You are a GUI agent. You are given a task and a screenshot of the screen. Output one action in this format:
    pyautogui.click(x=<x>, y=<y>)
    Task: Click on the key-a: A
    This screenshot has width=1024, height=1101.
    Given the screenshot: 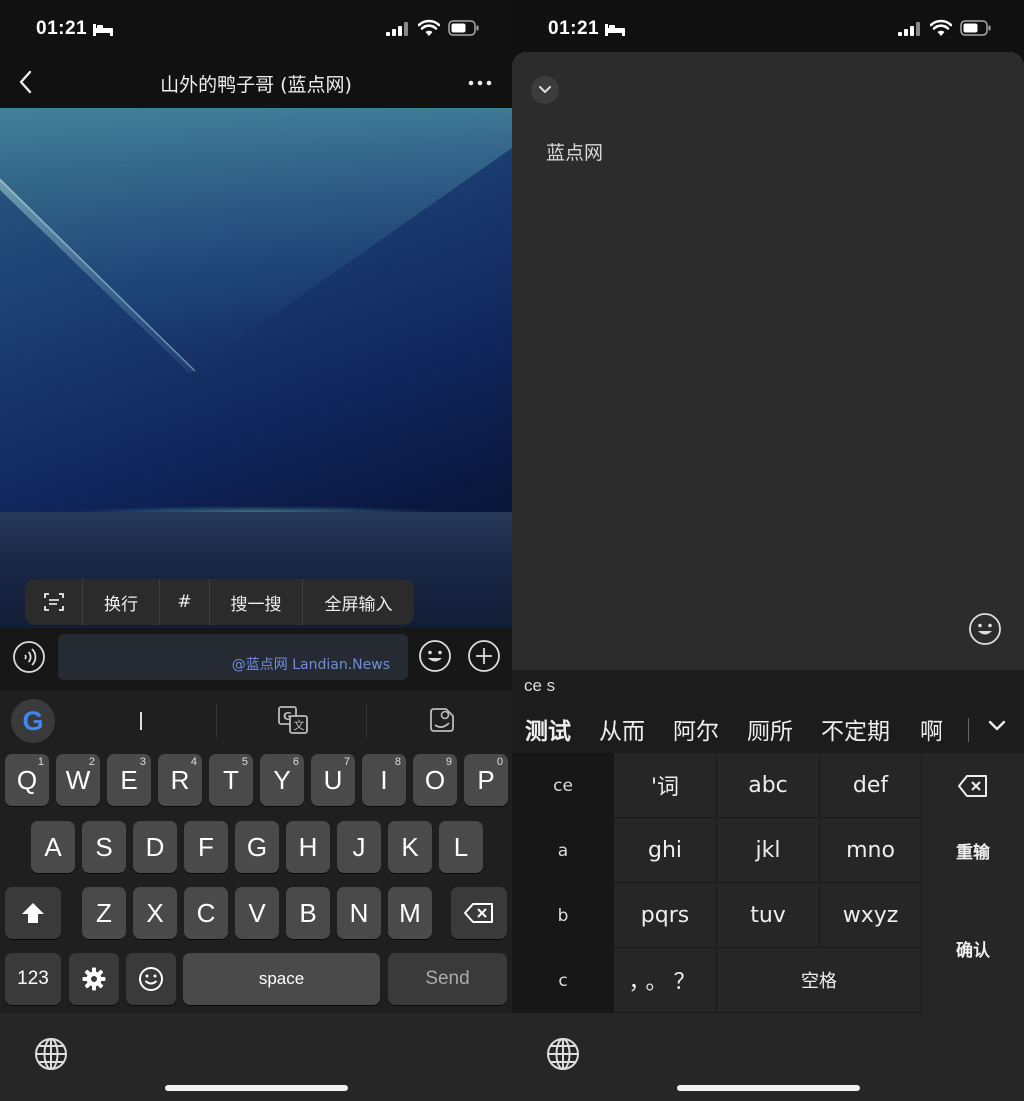 What is the action you would take?
    pyautogui.click(x=53, y=847)
    